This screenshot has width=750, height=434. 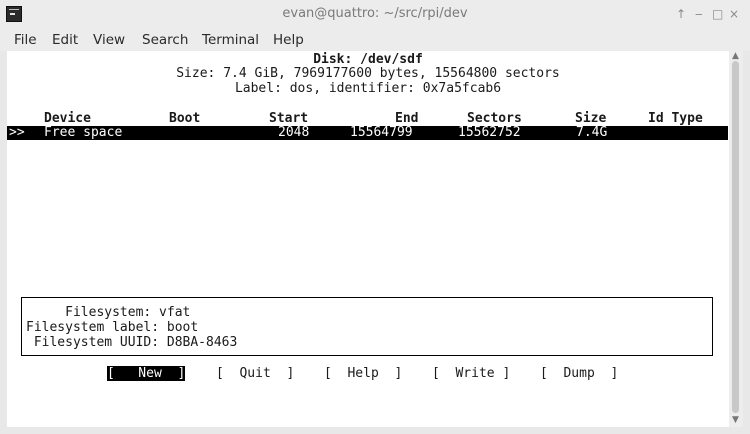 What do you see at coordinates (717, 14) in the screenshot?
I see `maximize-icon: □` at bounding box center [717, 14].